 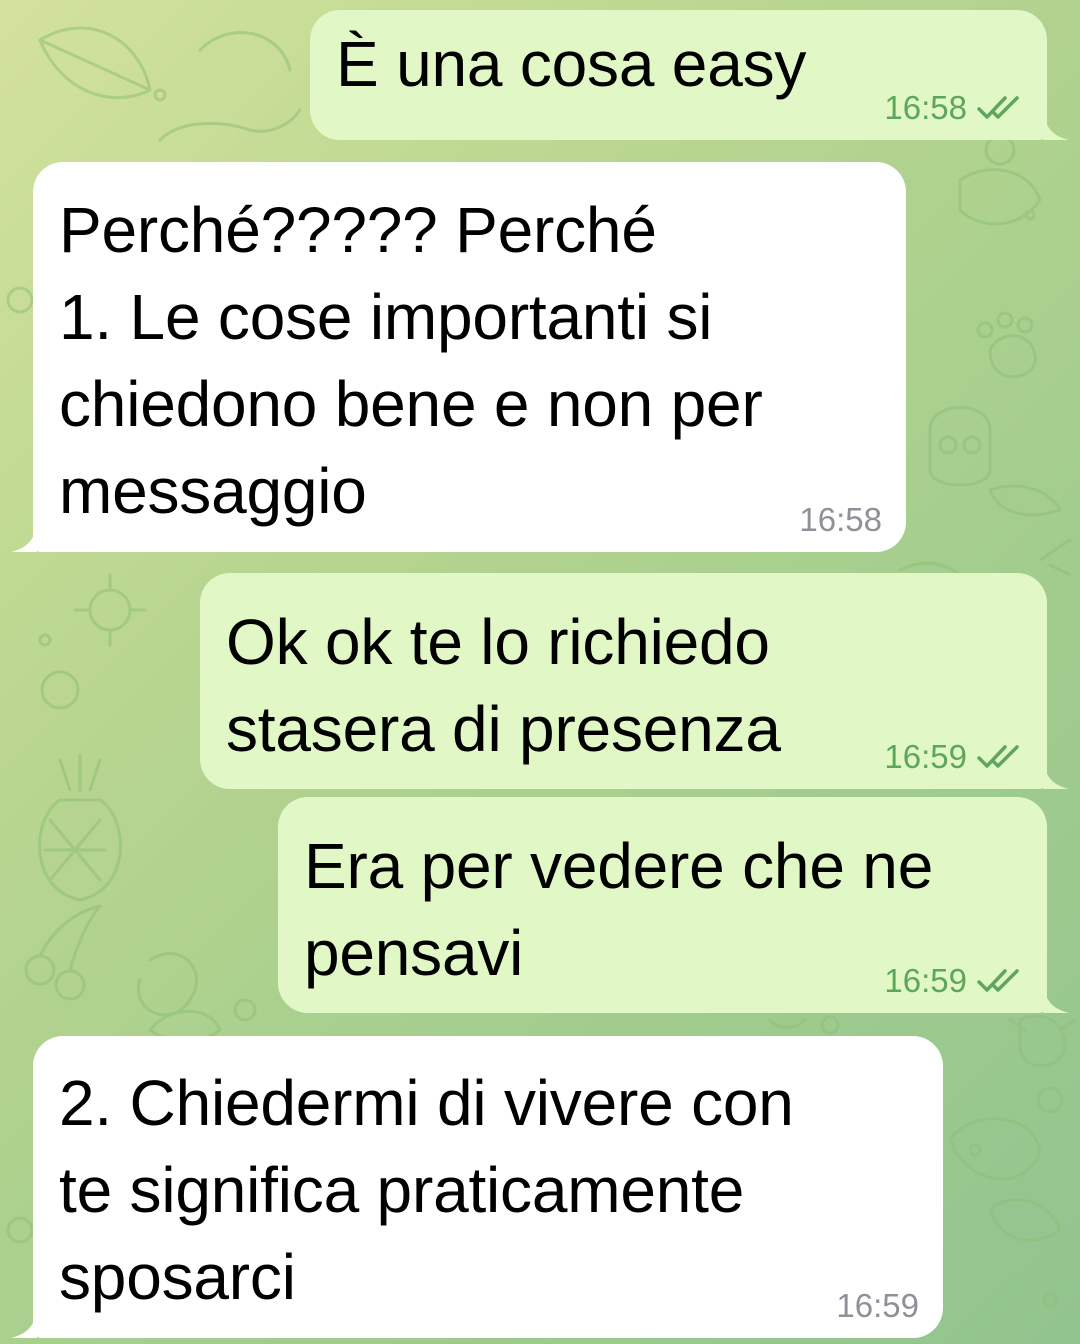 I want to click on seahorse-doodle, so click(x=167, y=984).